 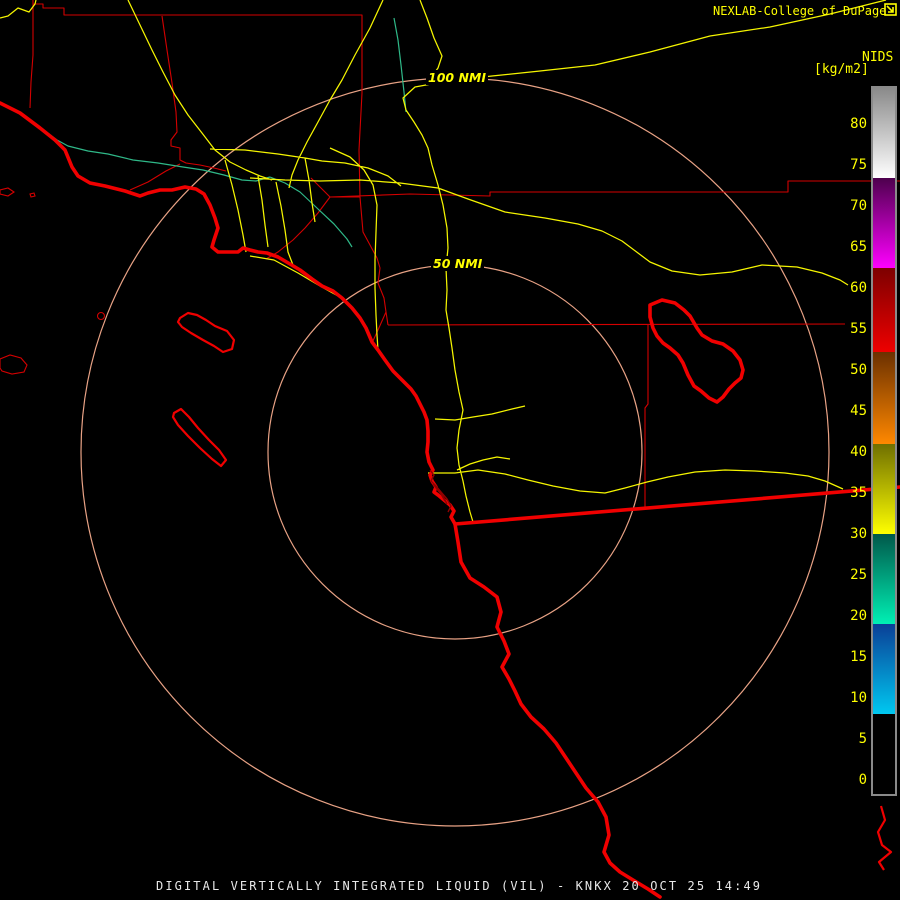 I want to click on legend-segment-teal, so click(x=884, y=579).